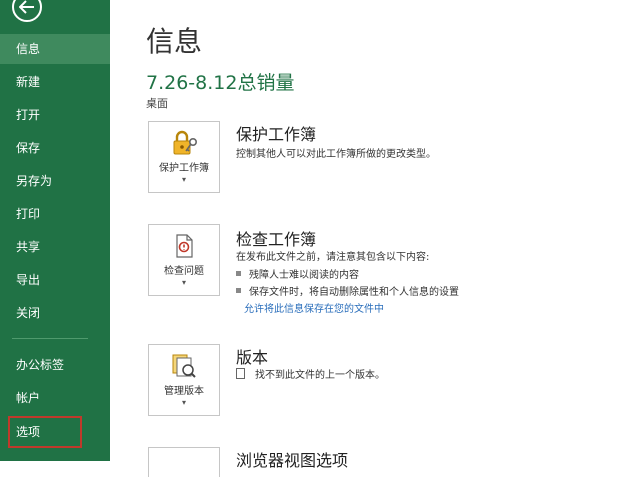 The width and height of the screenshot is (620, 477). Describe the element at coordinates (55, 398) in the screenshot. I see `nav-item-account: 帐户` at that location.